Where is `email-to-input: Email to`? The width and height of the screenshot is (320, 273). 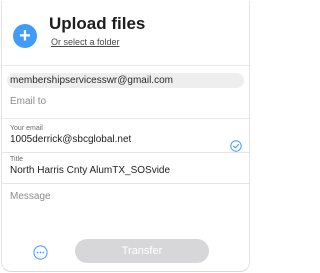
email-to-input: Email to is located at coordinates (28, 101).